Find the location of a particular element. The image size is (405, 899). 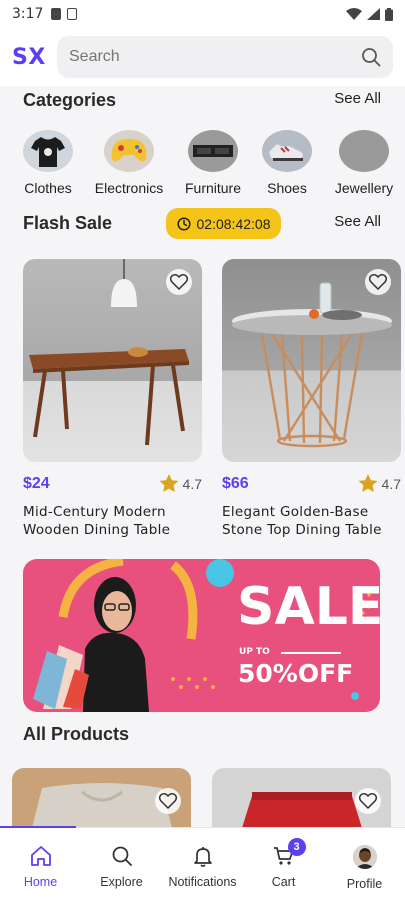

product-name-line2: Stone Top Dining Table is located at coordinates (302, 530).